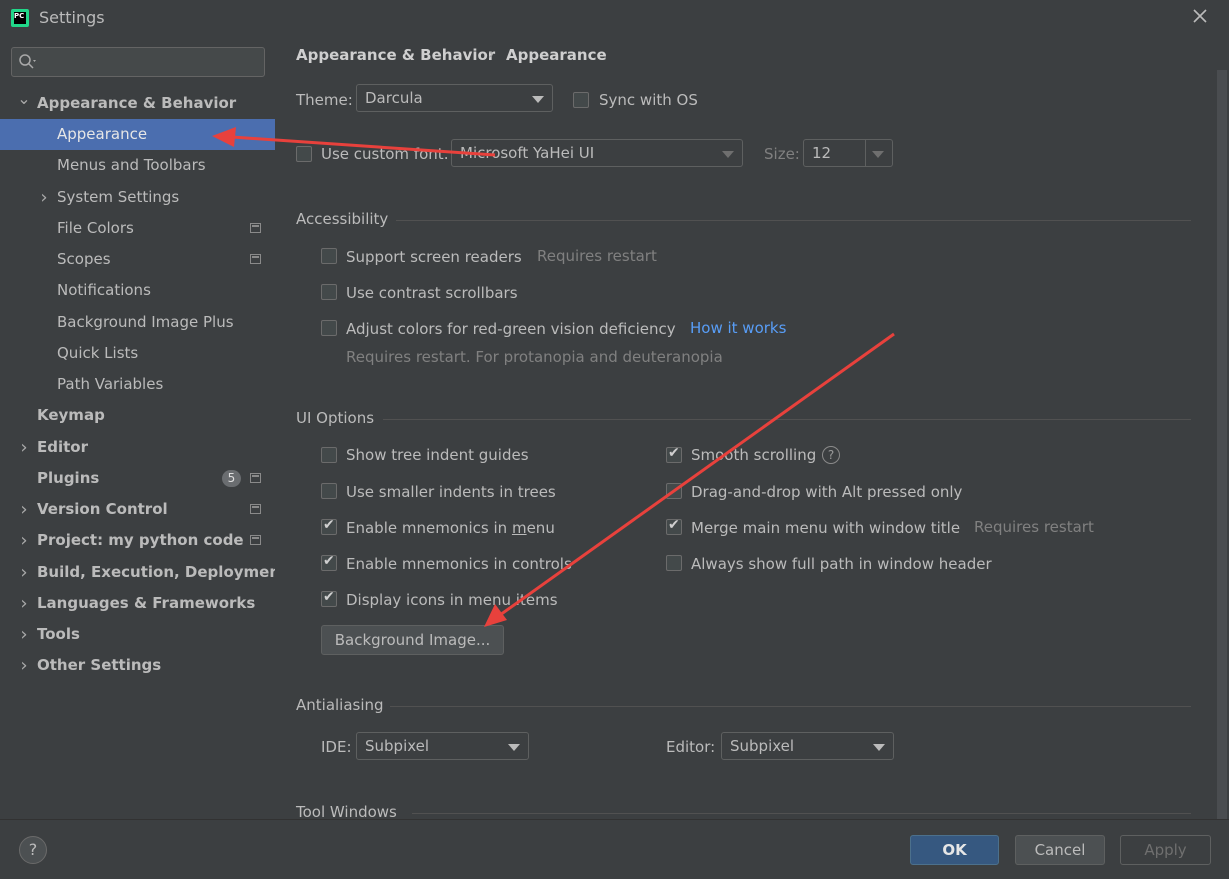  I want to click on cancel-button: Cancel, so click(1060, 850).